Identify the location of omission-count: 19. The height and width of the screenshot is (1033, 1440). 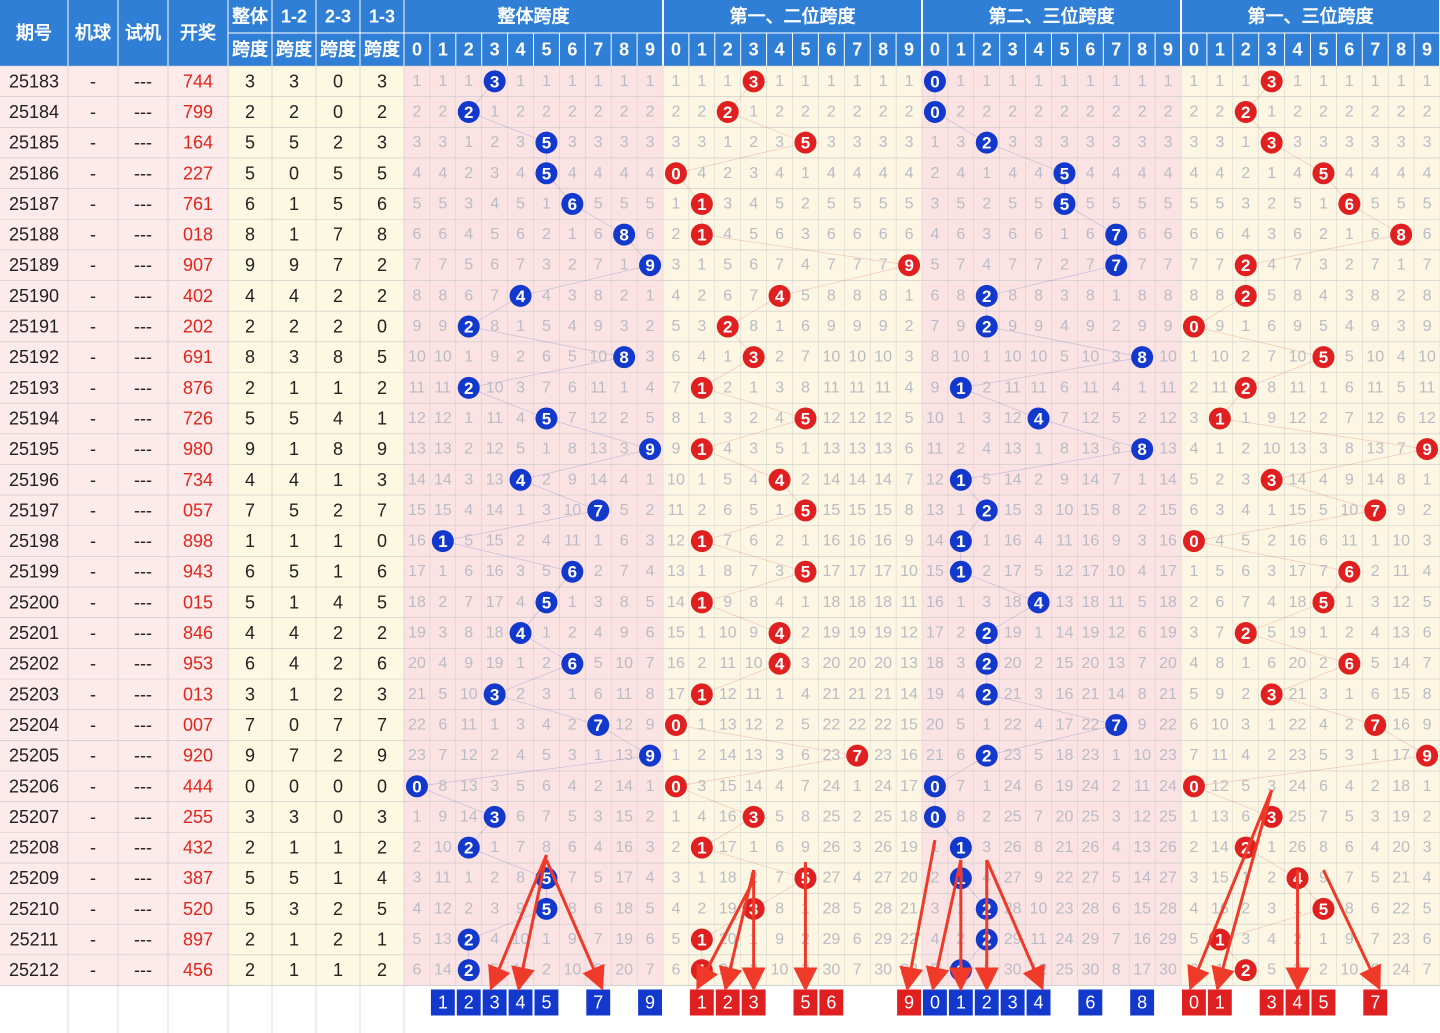
(831, 633).